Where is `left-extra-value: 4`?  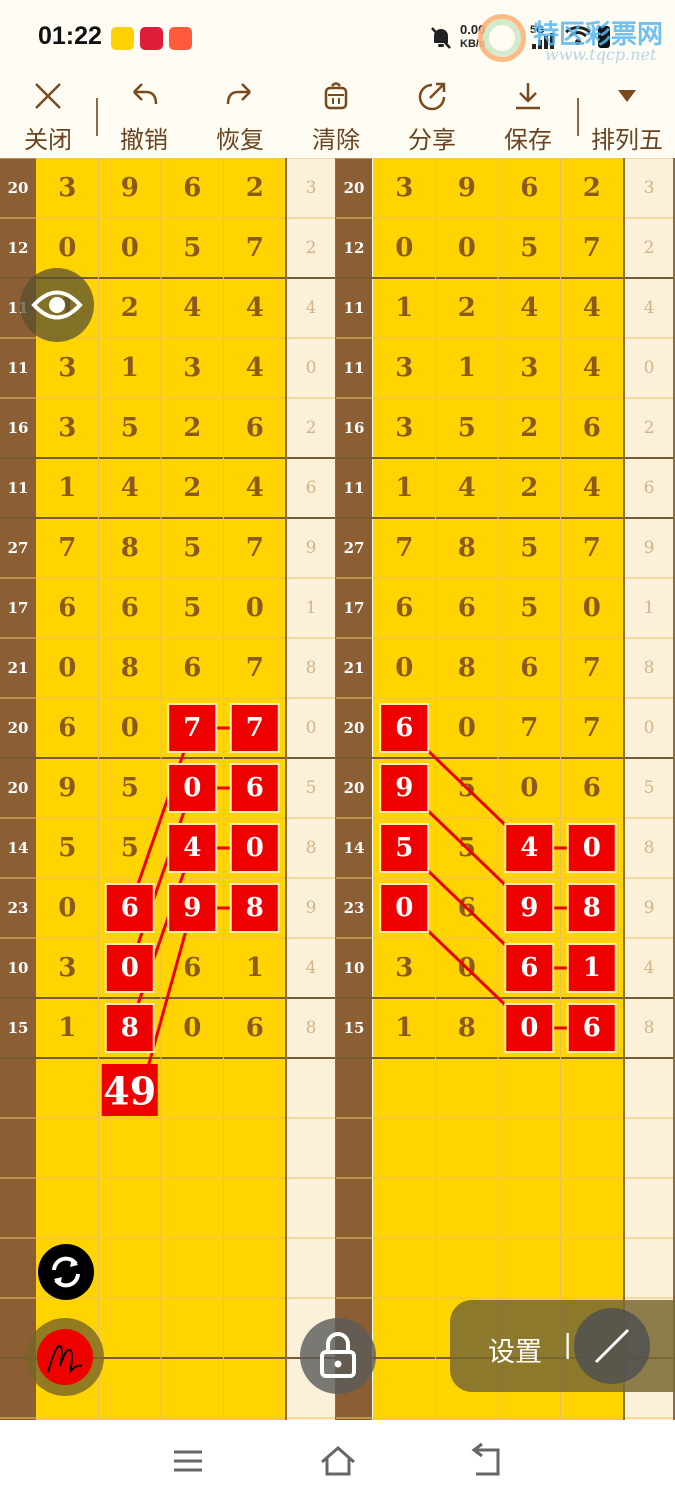
left-extra-value: 4 is located at coordinates (311, 308).